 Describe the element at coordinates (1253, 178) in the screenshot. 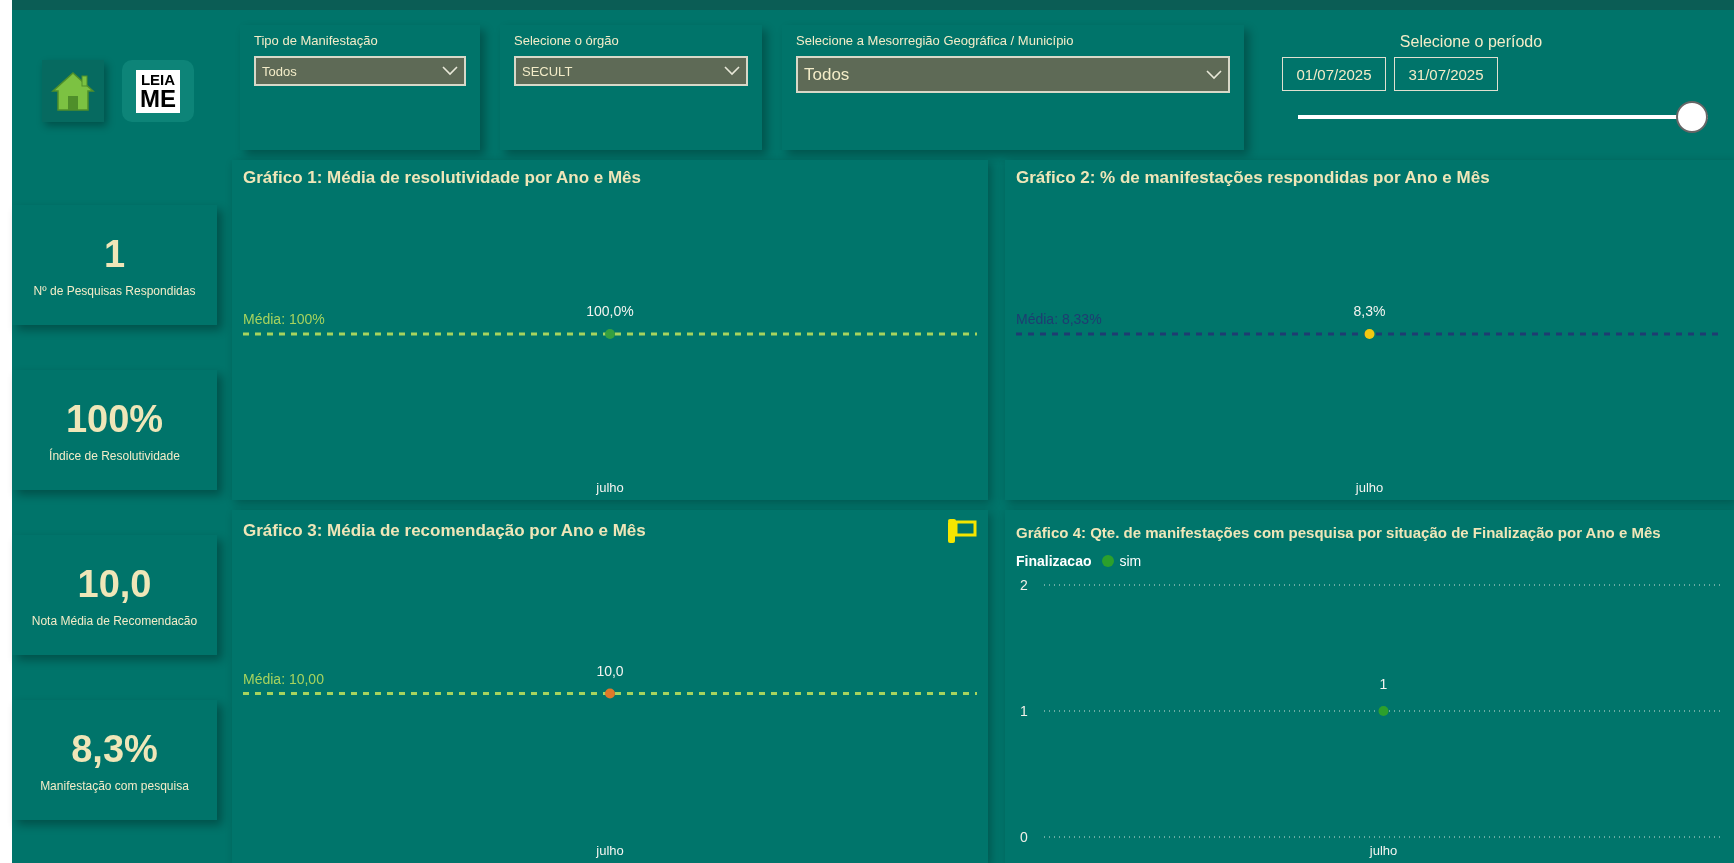

I see `chart-title: Gráfico 2: % de manifestações respondidas por Ano e Mês` at that location.